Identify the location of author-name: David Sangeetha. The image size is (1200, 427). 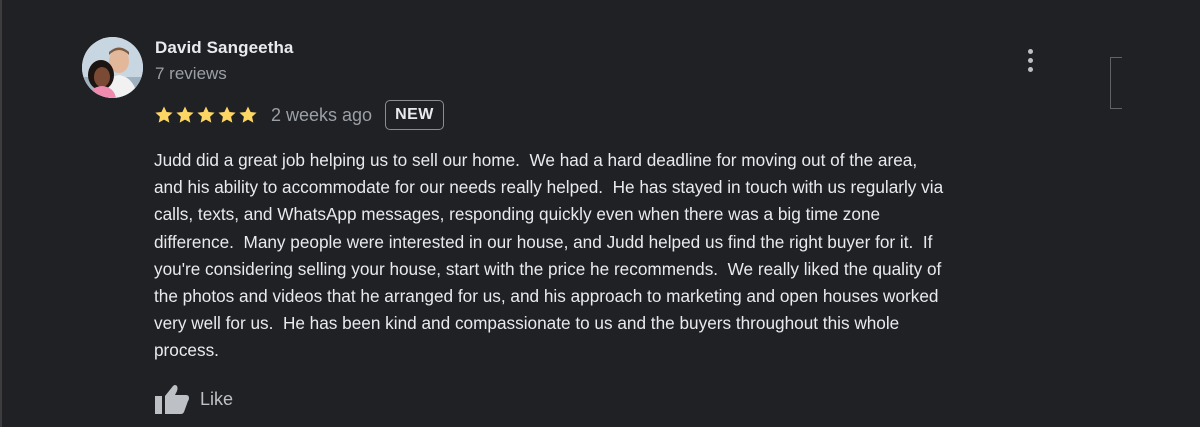
(224, 48).